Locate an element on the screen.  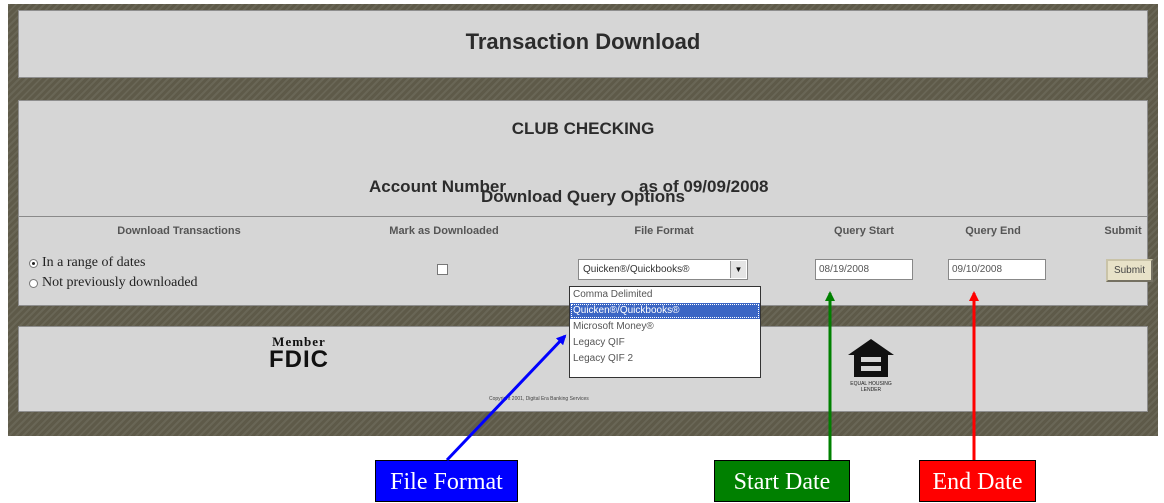
file-format-arrow is located at coordinates (506, 398).